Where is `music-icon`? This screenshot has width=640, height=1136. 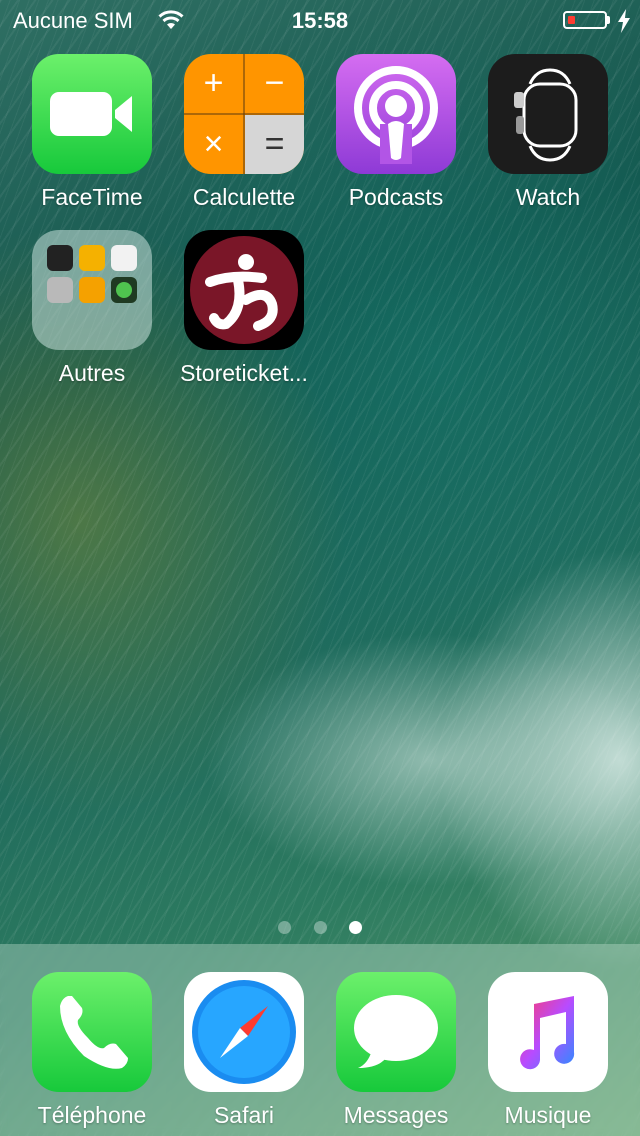
music-icon is located at coordinates (548, 1032).